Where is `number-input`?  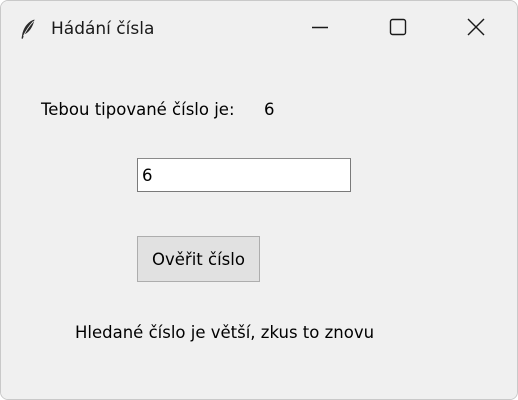
number-input is located at coordinates (244, 175).